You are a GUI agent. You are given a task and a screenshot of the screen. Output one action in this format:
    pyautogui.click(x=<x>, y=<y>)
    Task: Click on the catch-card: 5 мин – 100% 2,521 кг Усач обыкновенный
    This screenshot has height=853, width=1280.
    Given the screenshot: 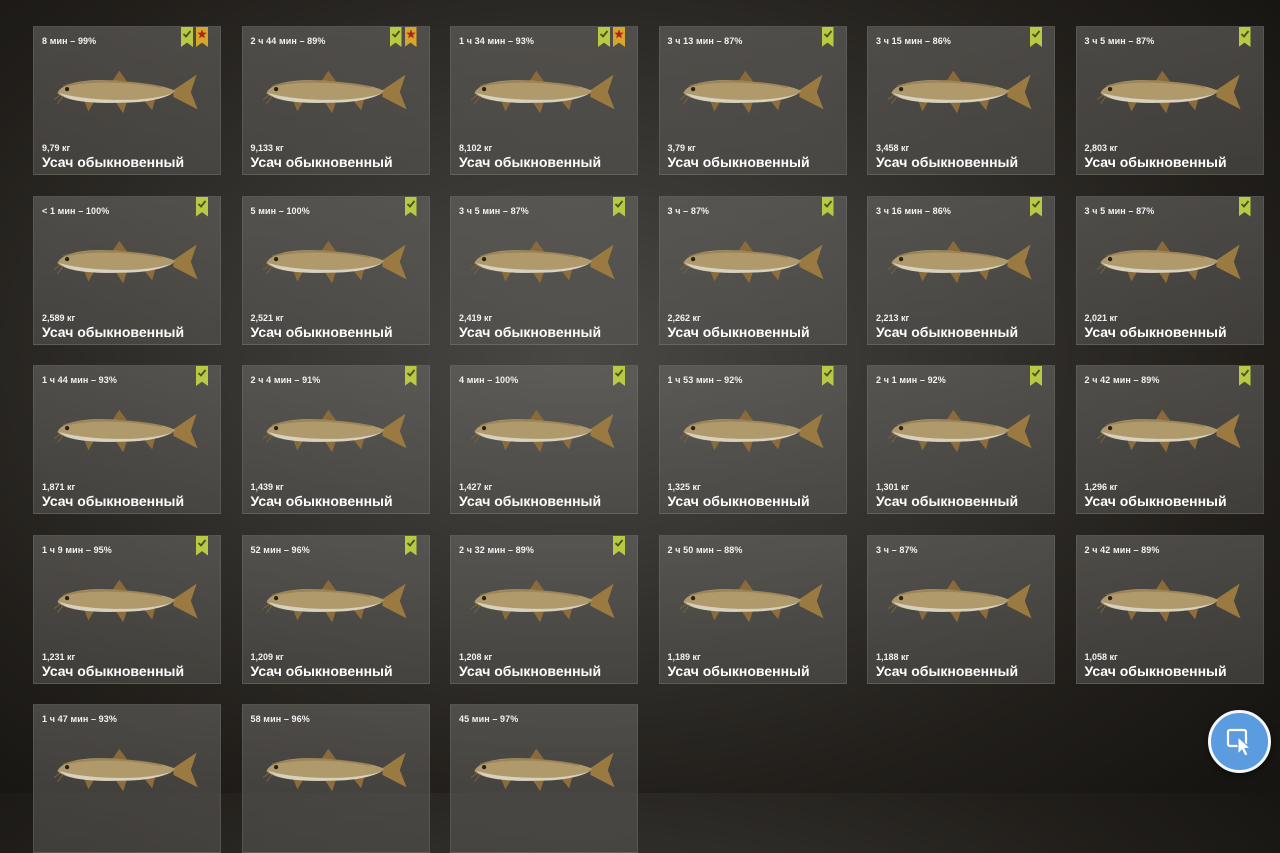 What is the action you would take?
    pyautogui.click(x=335, y=270)
    